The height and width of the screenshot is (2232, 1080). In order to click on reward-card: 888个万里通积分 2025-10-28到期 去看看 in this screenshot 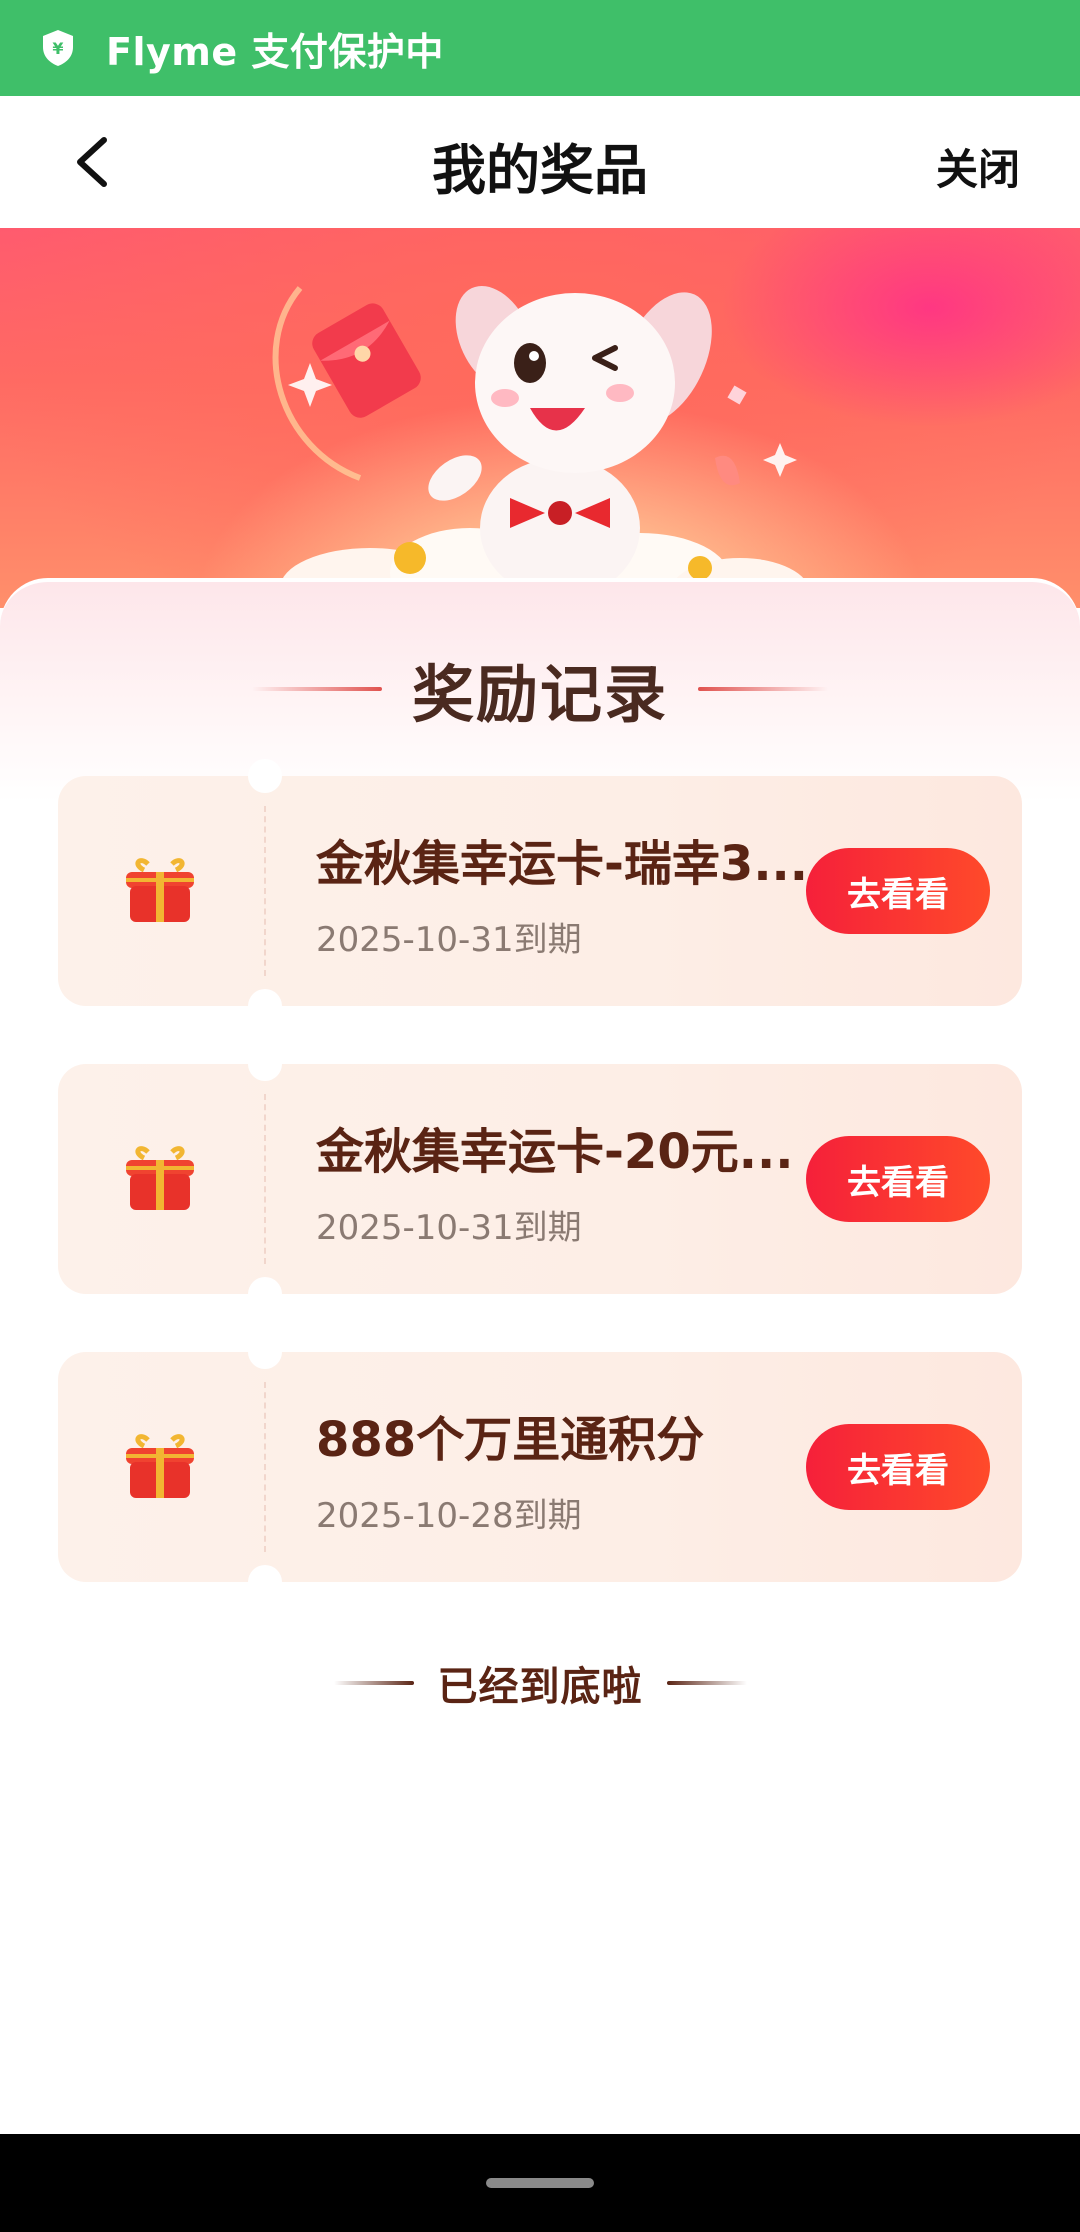, I will do `click(540, 1467)`.